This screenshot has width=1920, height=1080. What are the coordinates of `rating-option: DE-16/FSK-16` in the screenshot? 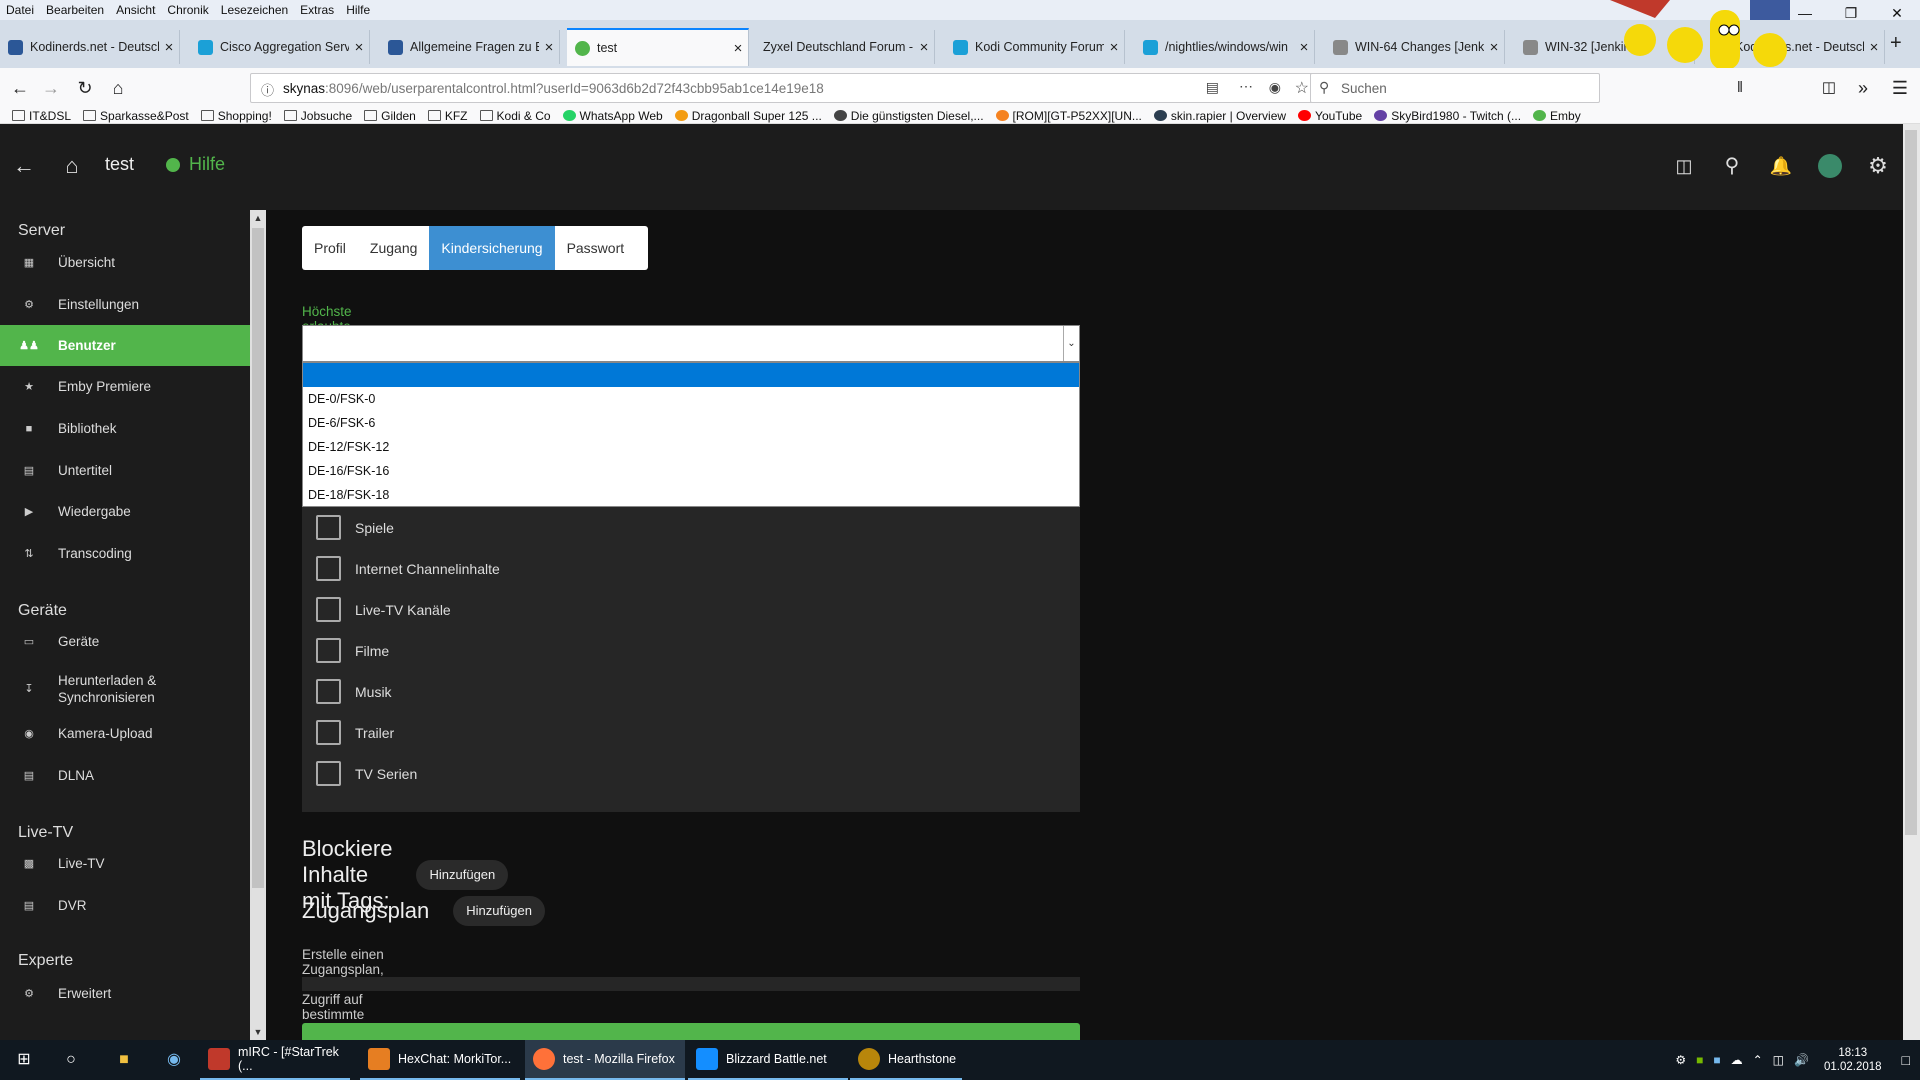 It's located at (691, 471).